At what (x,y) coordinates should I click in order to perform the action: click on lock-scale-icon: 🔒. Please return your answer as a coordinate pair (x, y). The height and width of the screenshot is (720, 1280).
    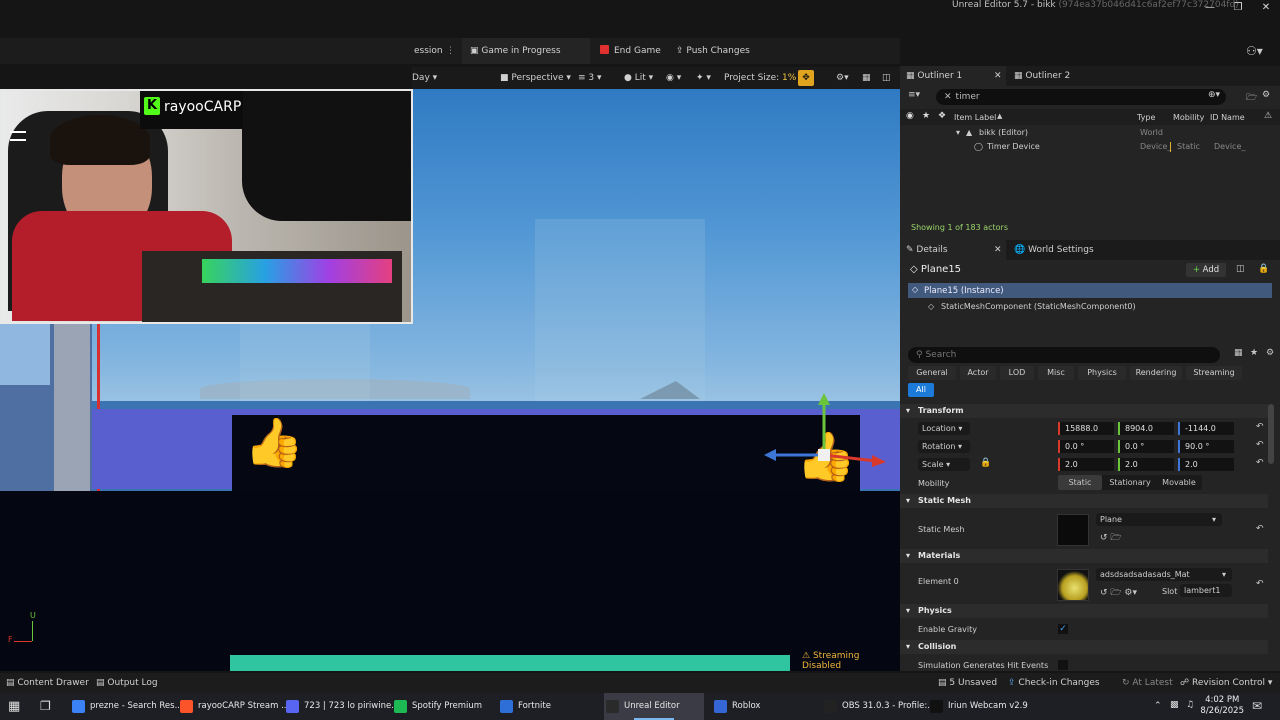
    Looking at the image, I should click on (985, 463).